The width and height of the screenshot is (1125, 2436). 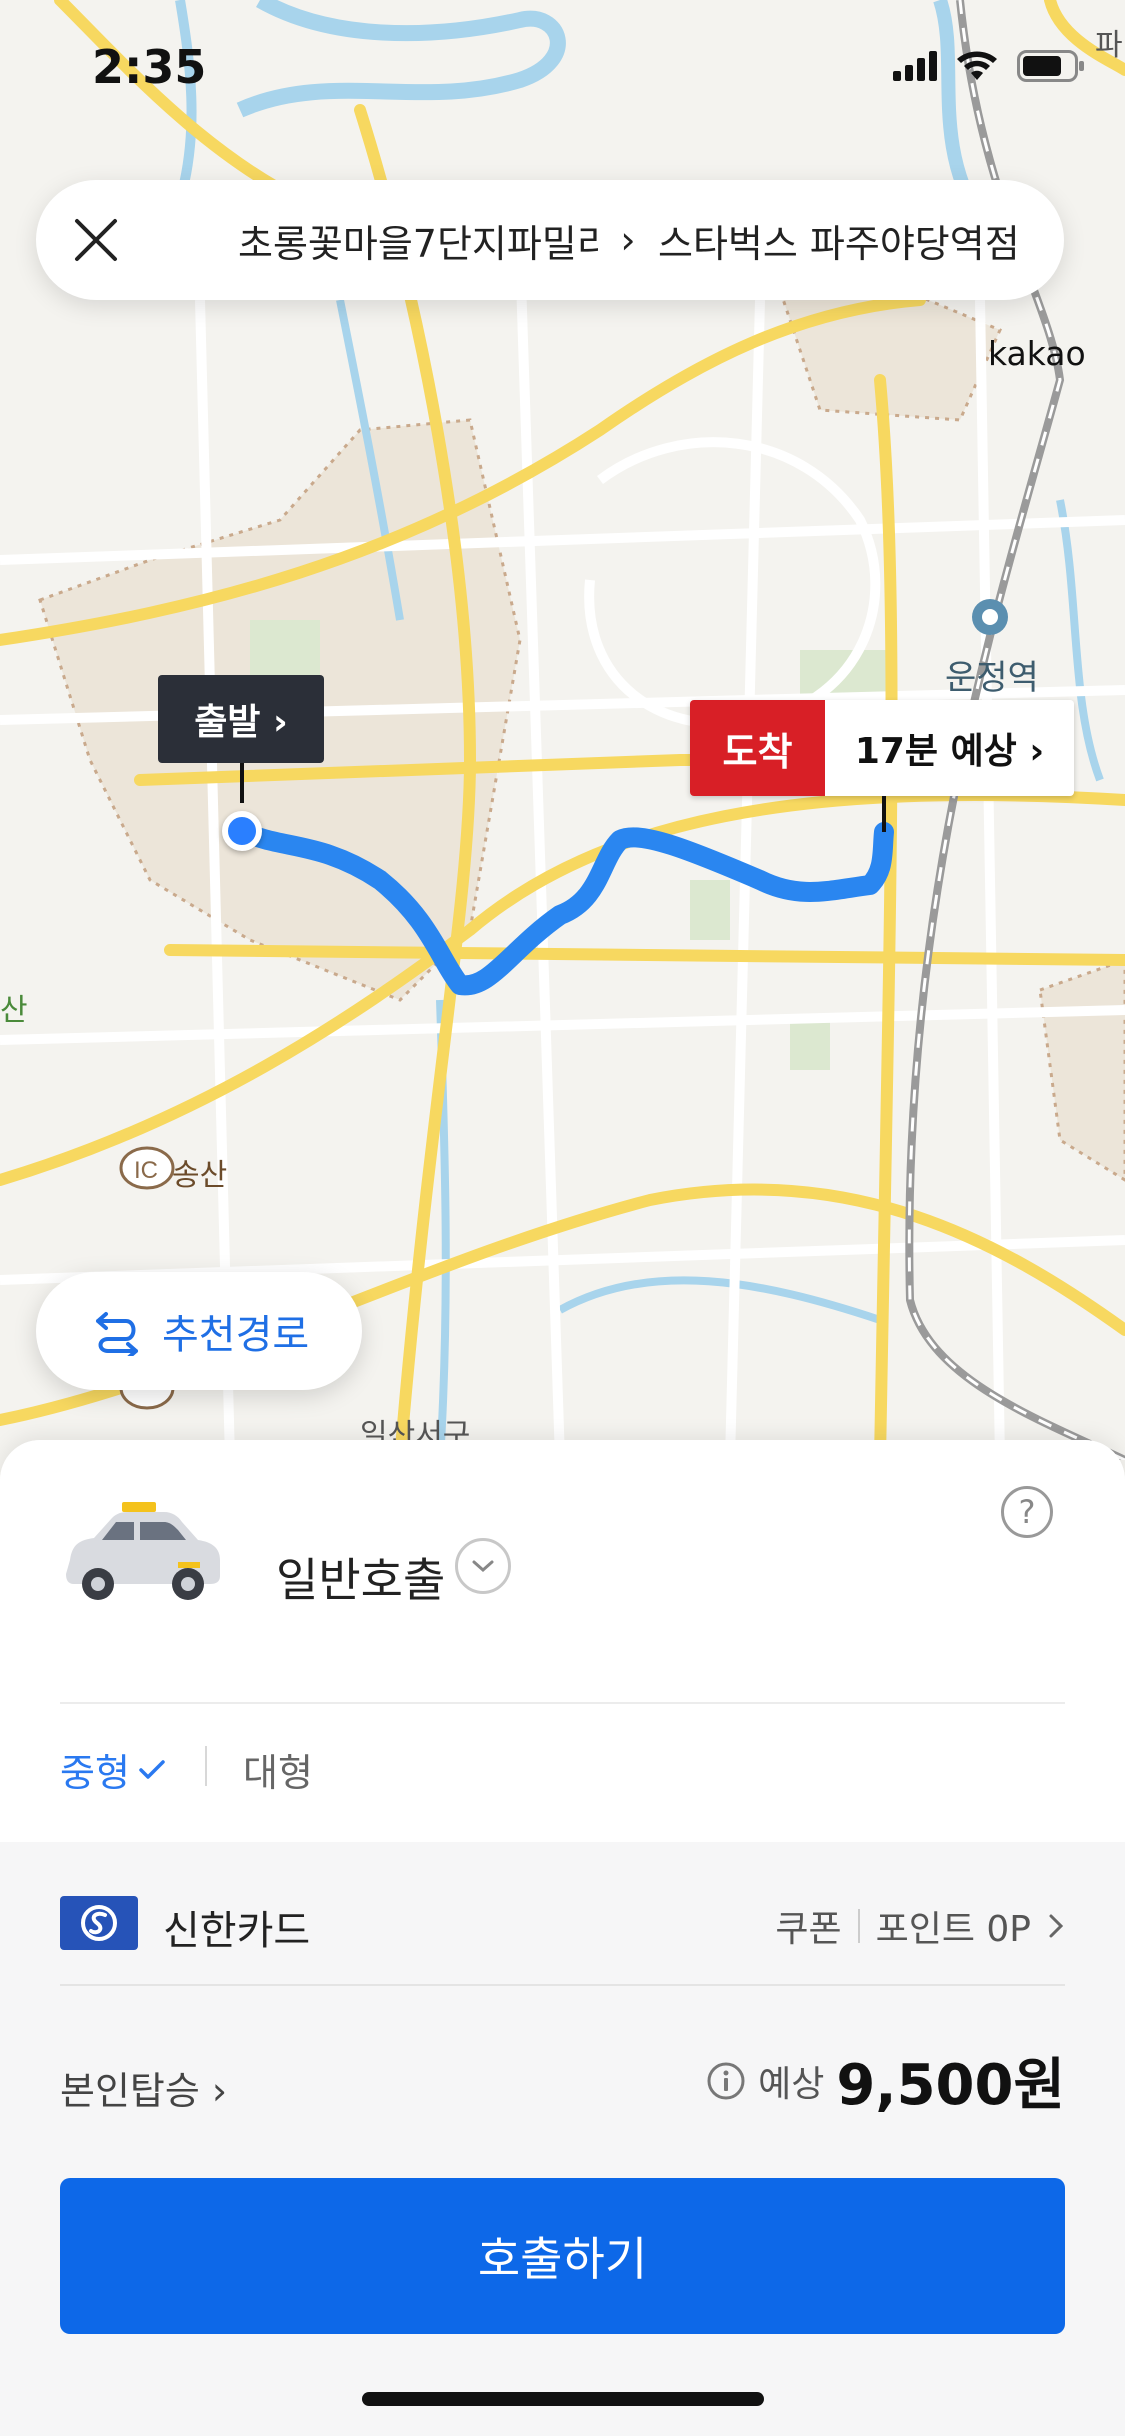 What do you see at coordinates (861, 240) in the screenshot?
I see `route-destination: 스타벅스 파주야당역점` at bounding box center [861, 240].